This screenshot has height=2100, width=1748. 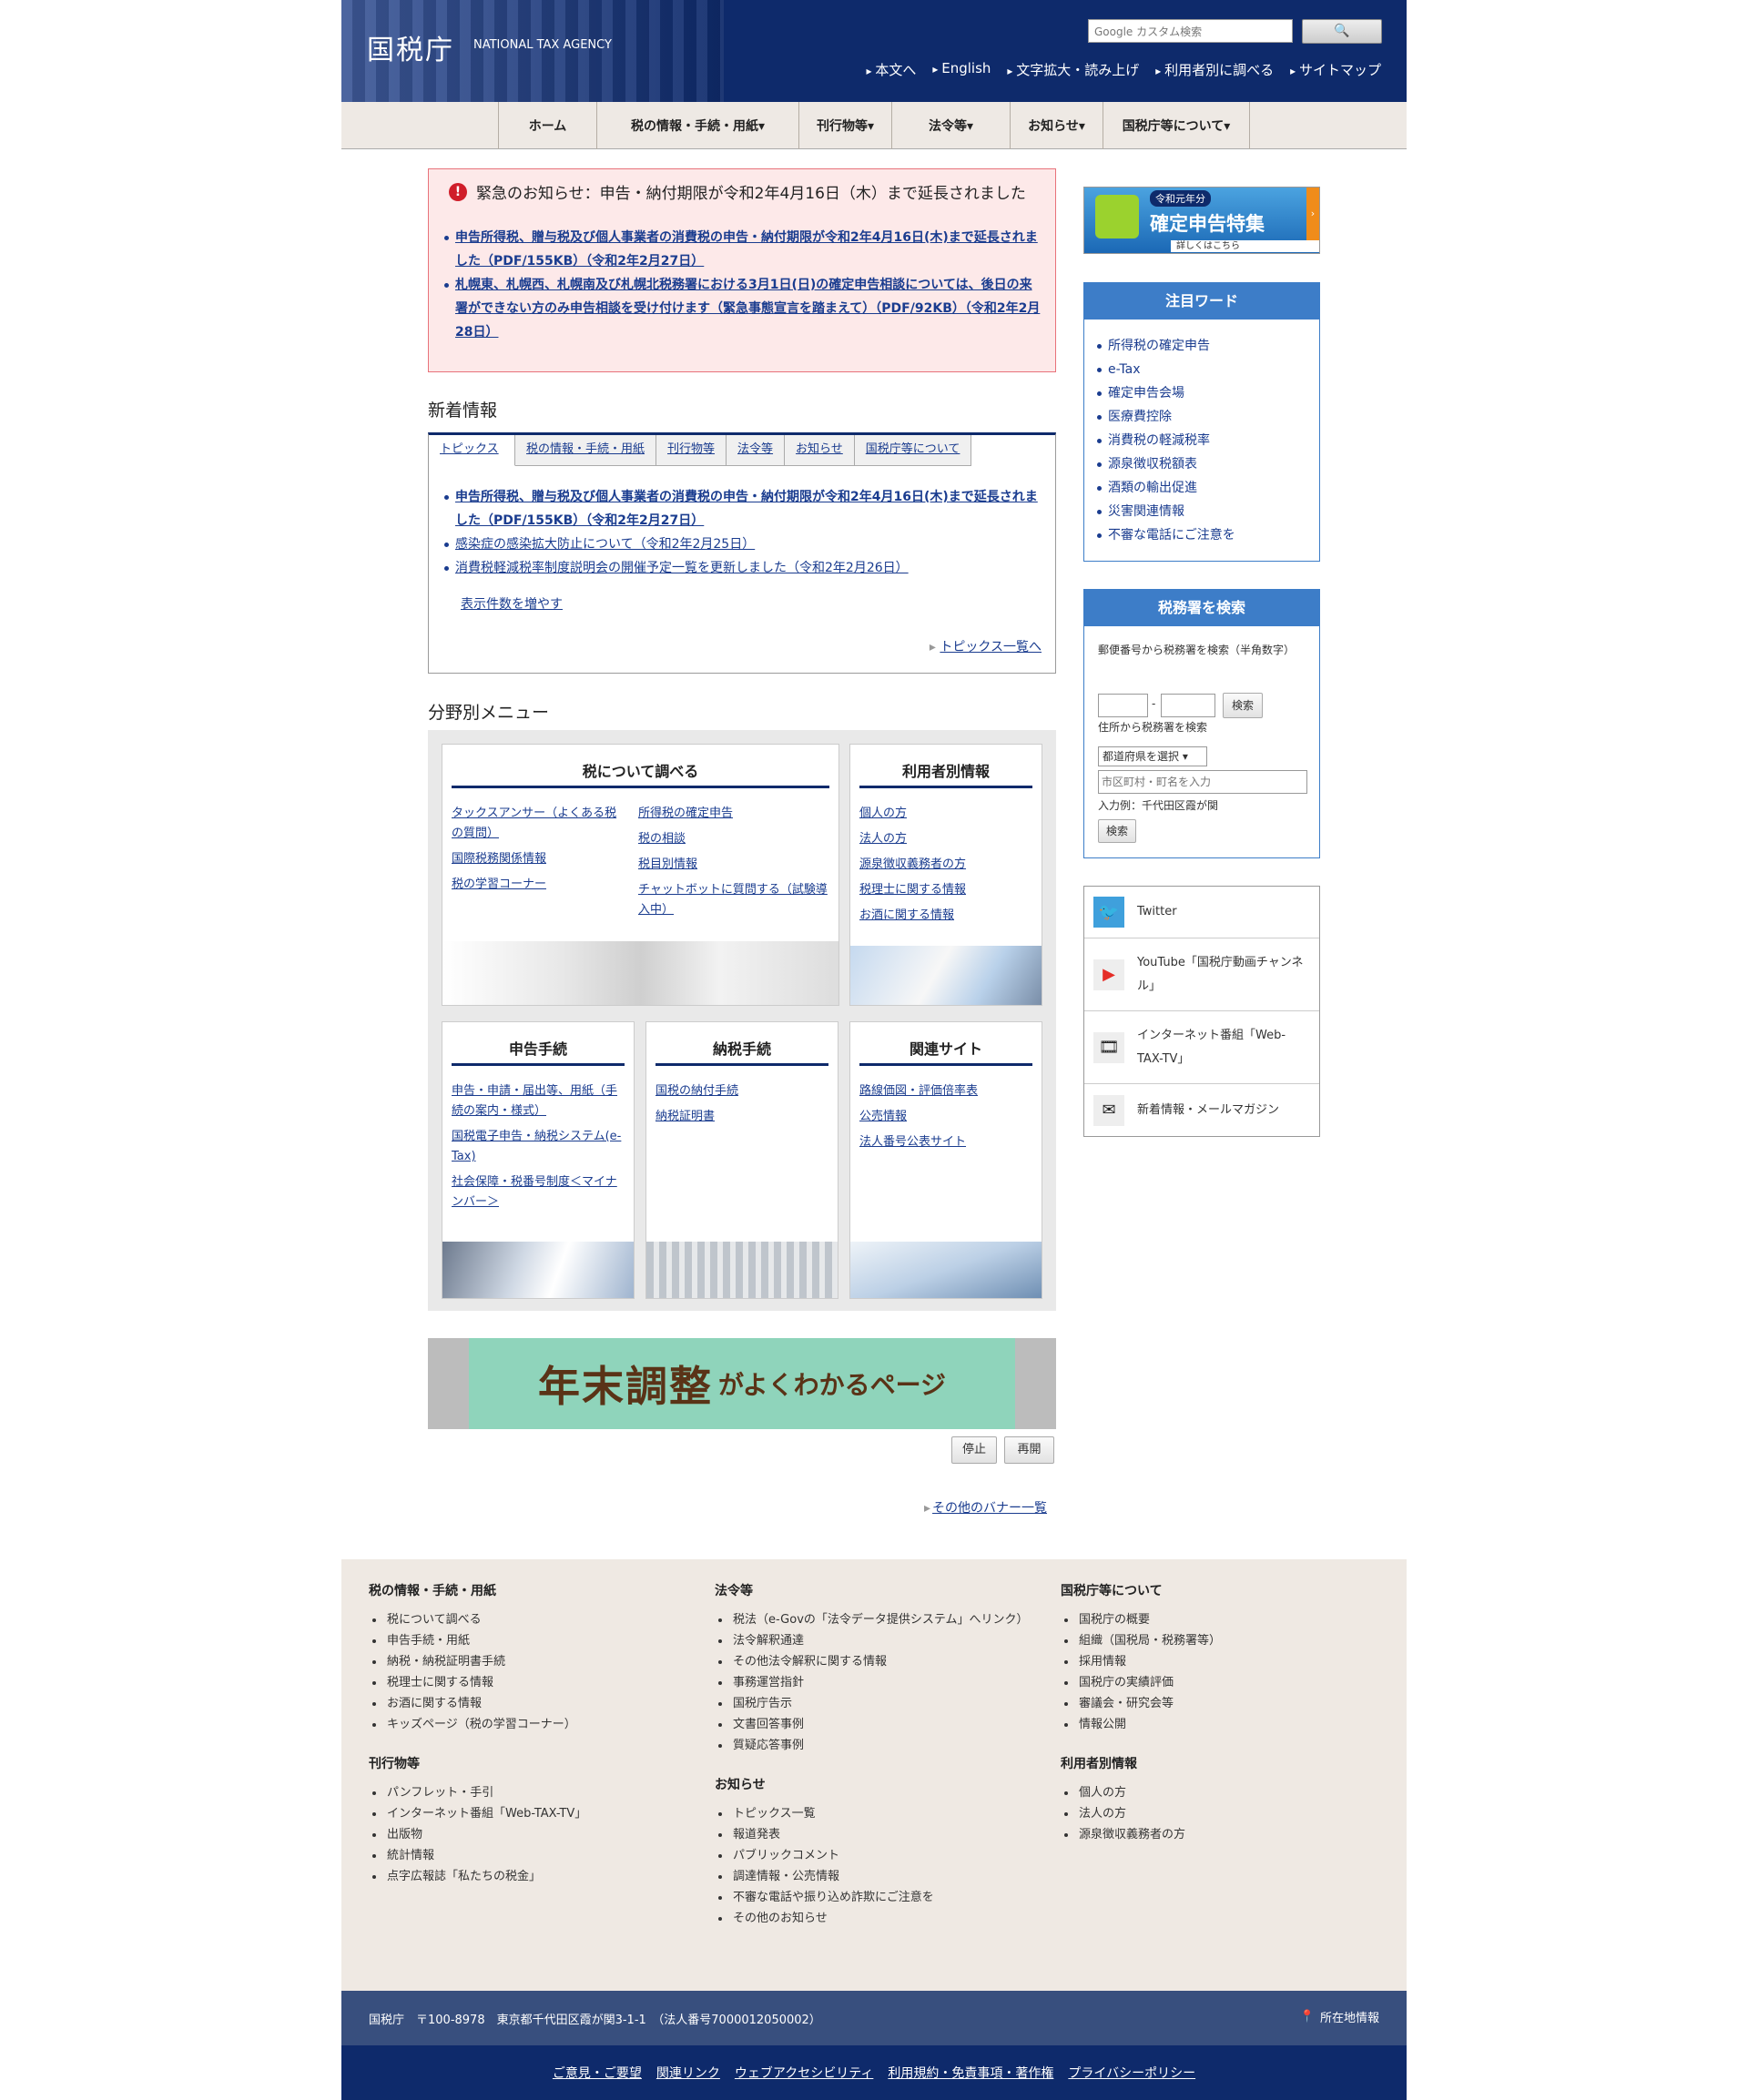 What do you see at coordinates (986, 646) in the screenshot?
I see `topics-all-link: トピックス一覧へ` at bounding box center [986, 646].